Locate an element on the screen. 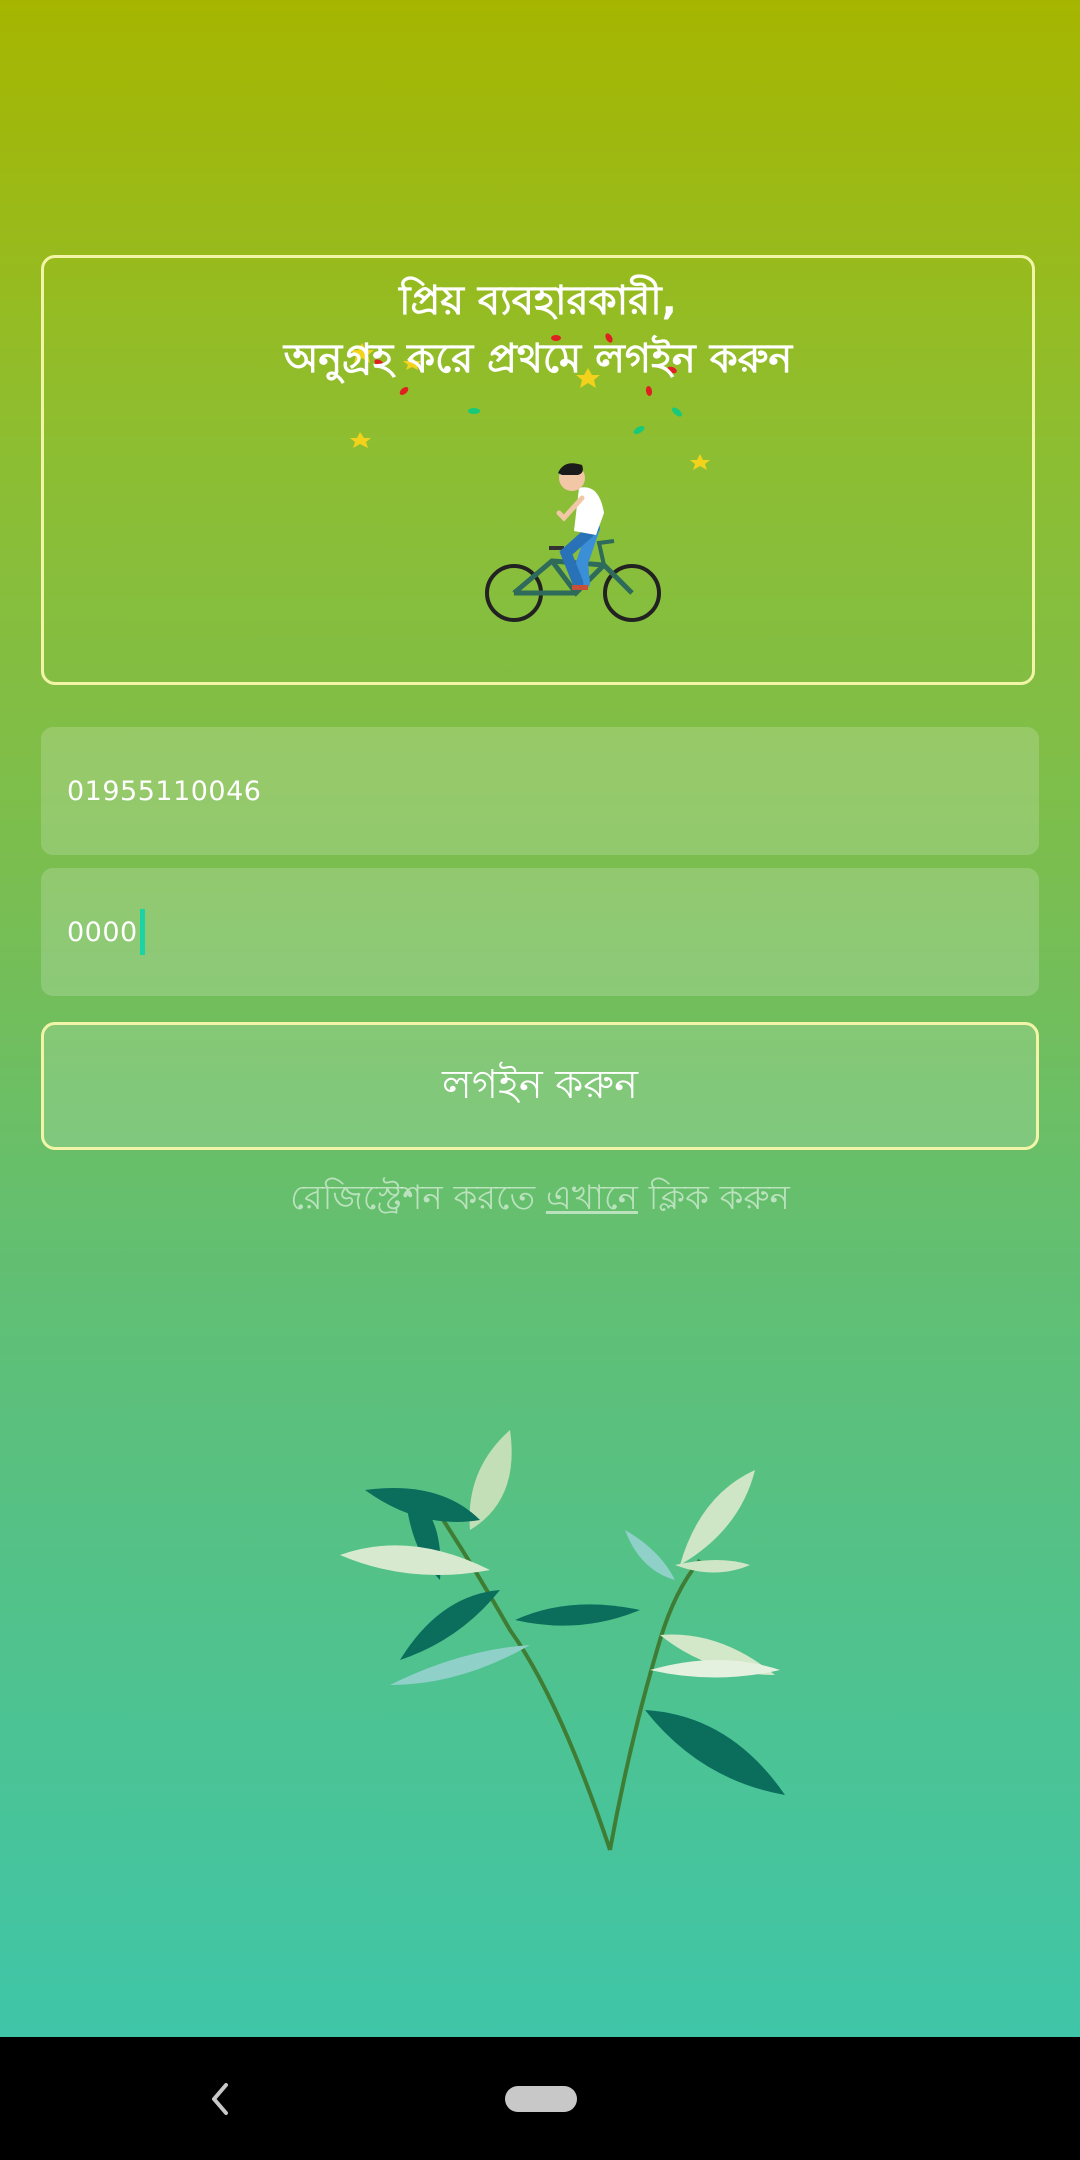 The height and width of the screenshot is (2160, 1080). phone-input: 01955110046 is located at coordinates (540, 791).